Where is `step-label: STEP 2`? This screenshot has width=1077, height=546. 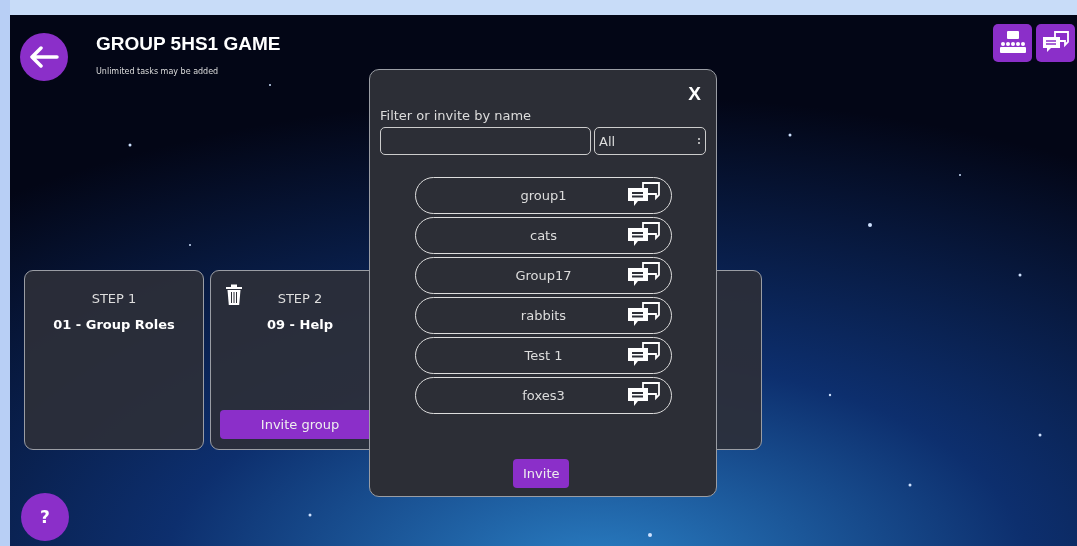
step-label: STEP 2 is located at coordinates (300, 298).